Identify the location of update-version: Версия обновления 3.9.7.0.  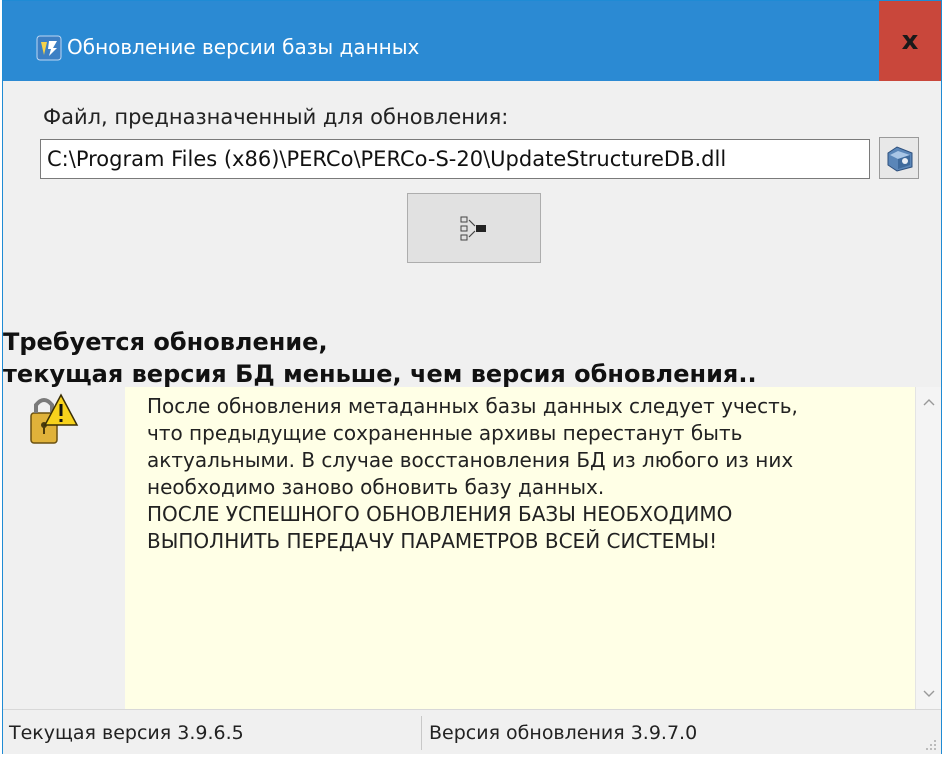
(563, 733).